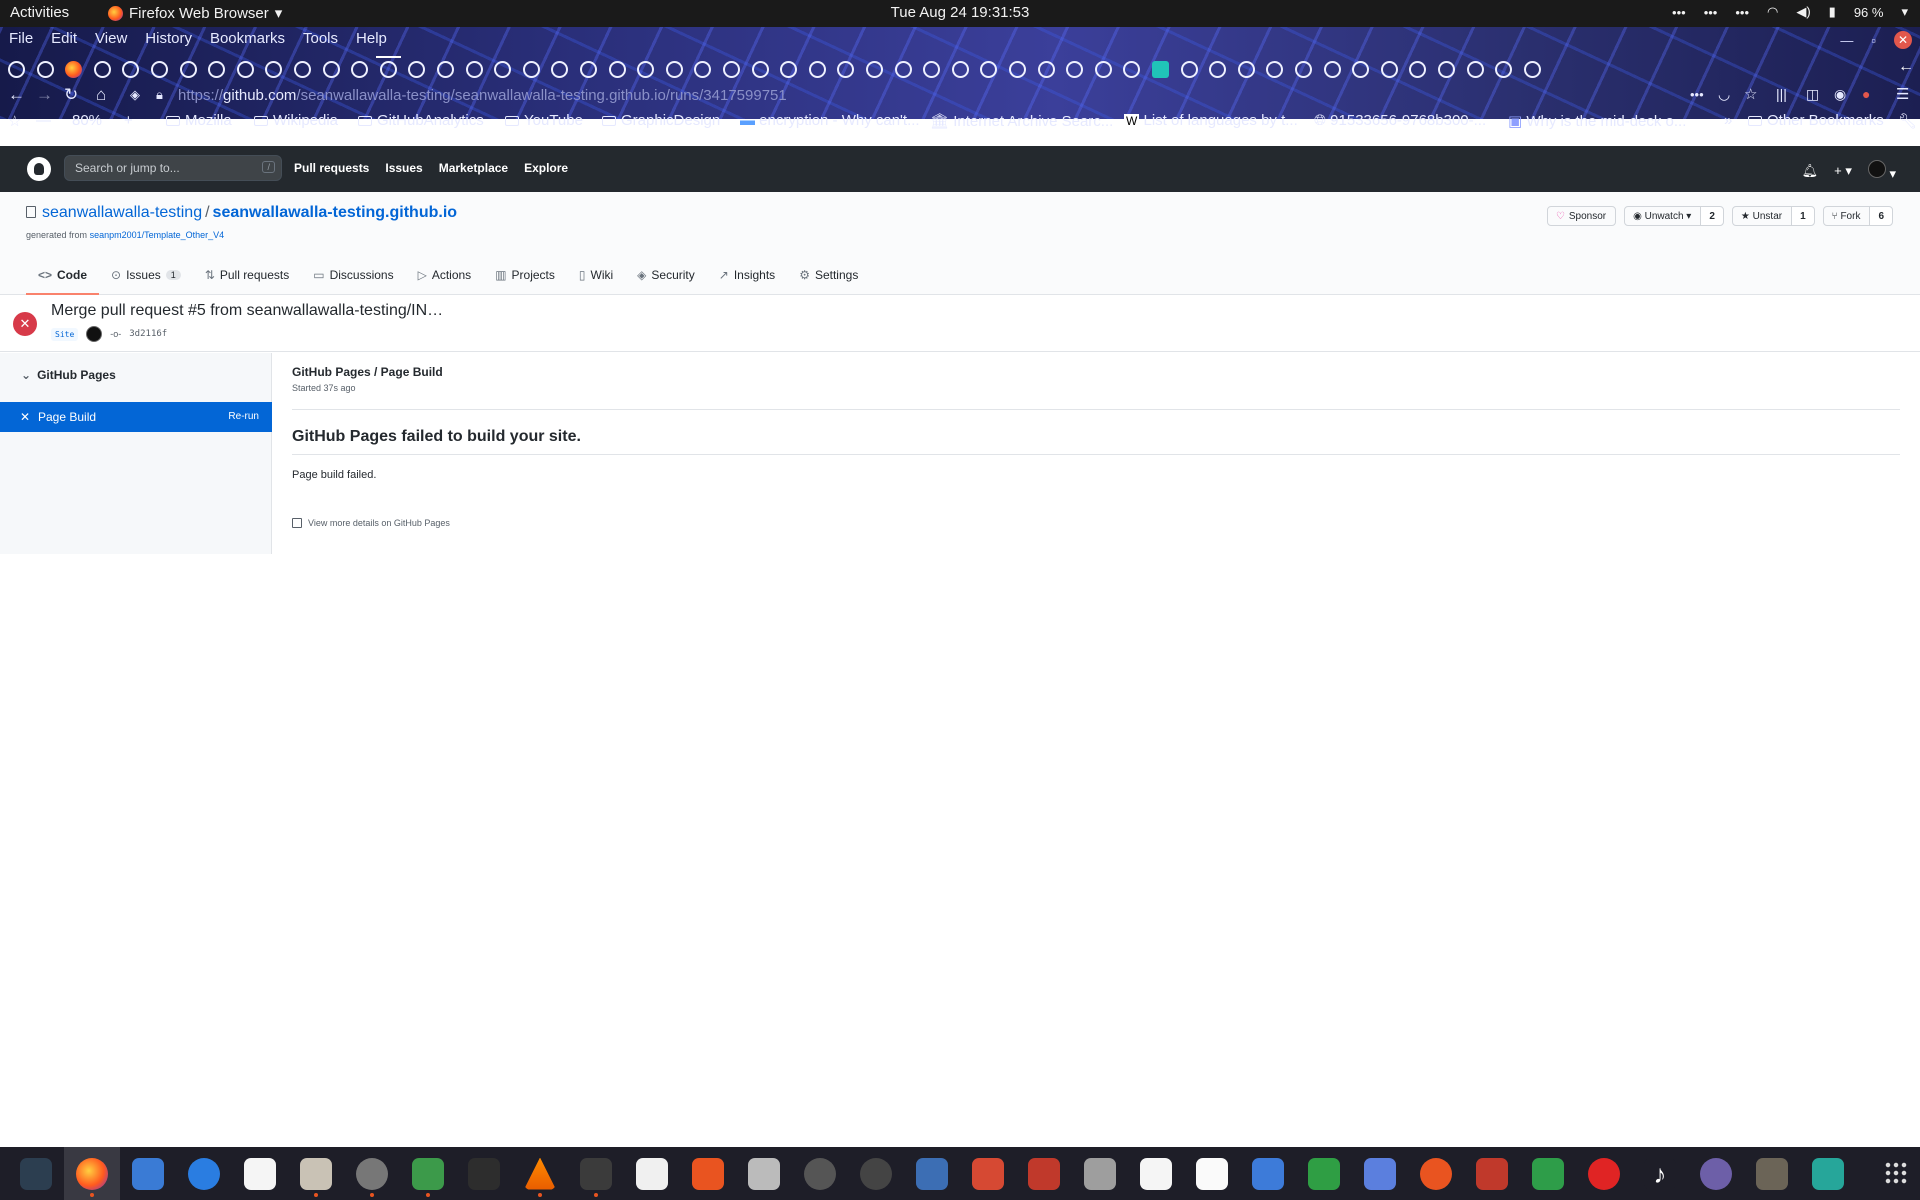  I want to click on dock-dictionary, so click(1212, 1173).